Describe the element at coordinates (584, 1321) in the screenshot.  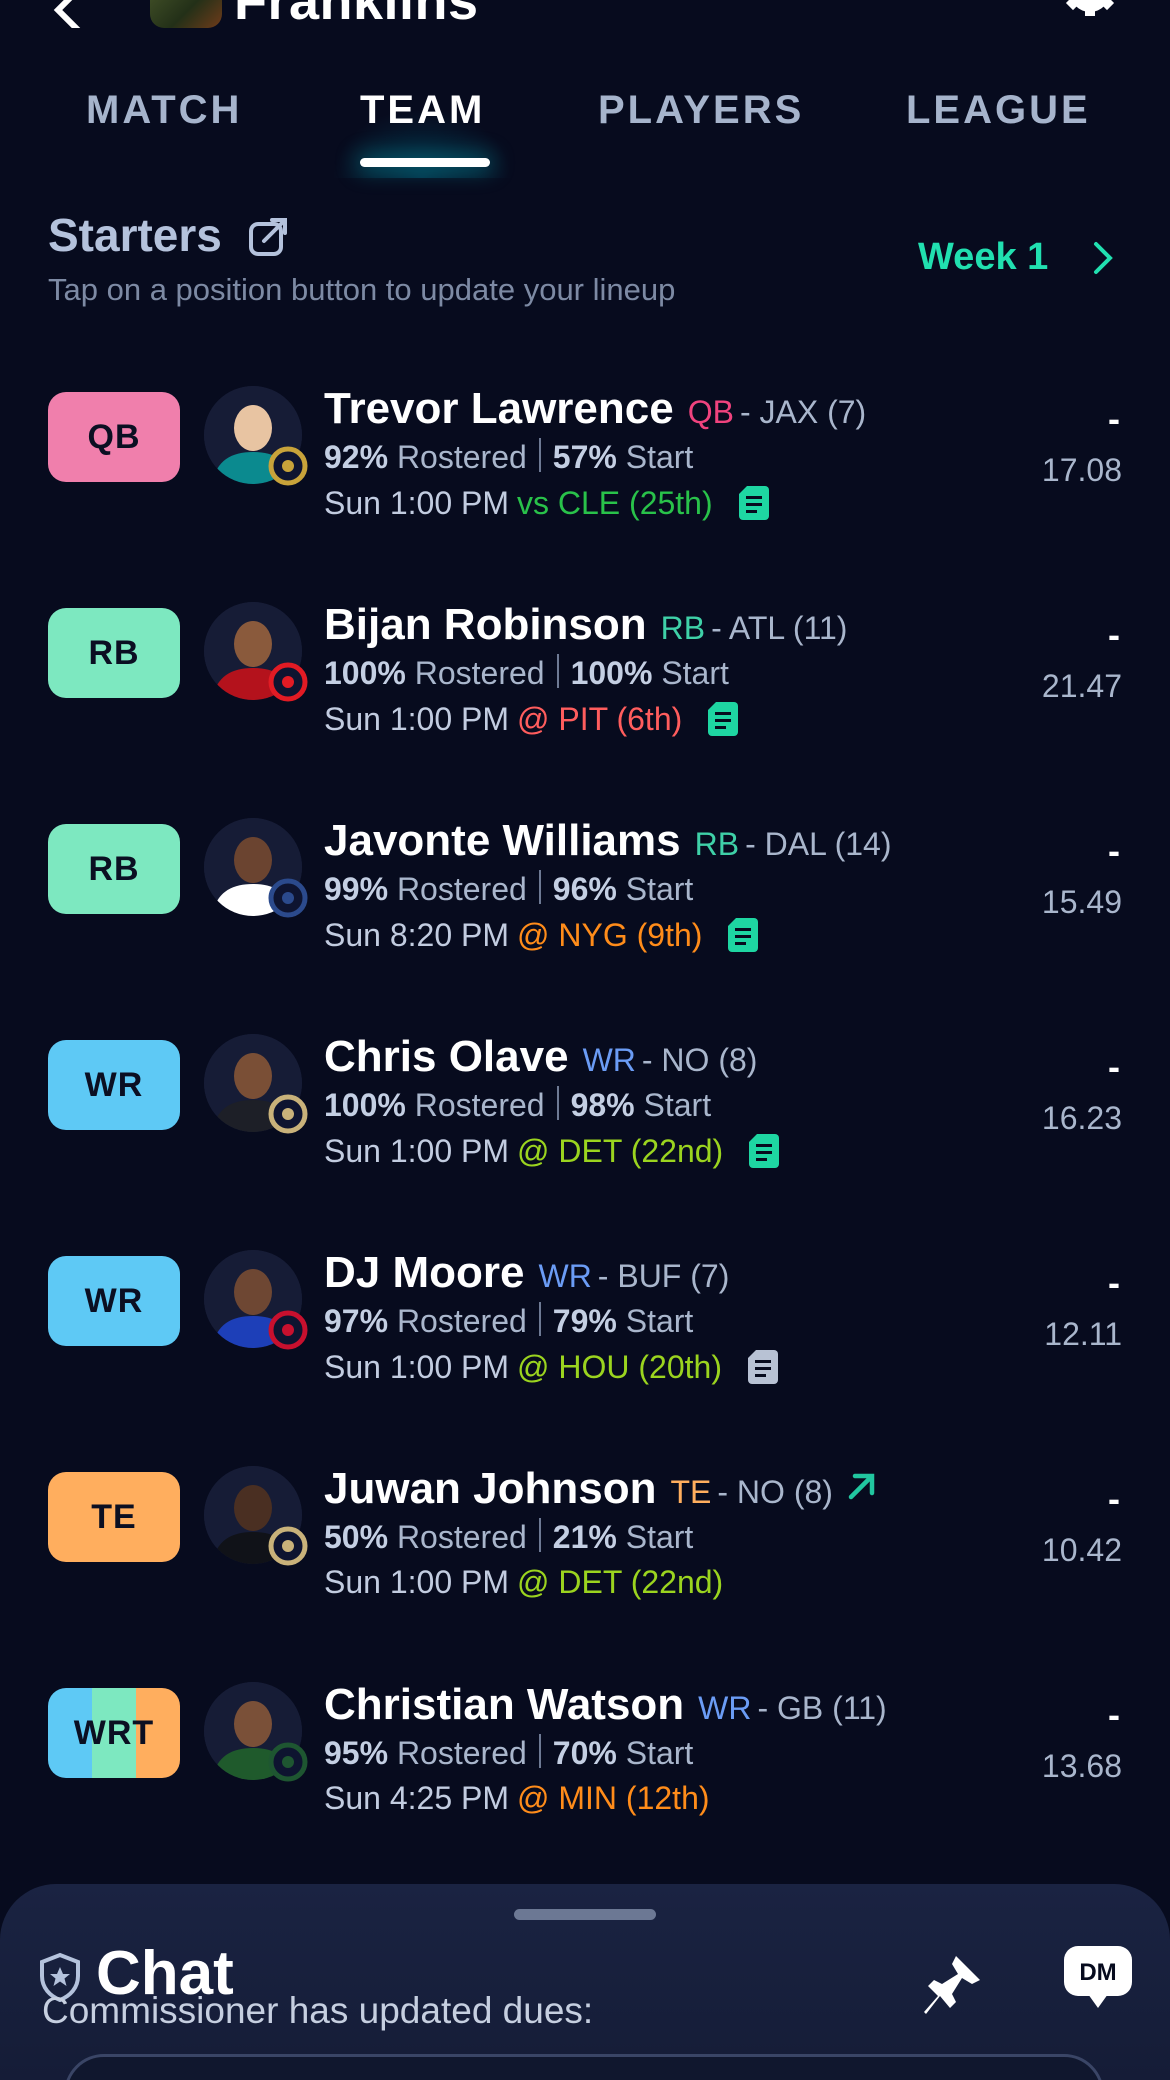
I see `start-percent: 79%` at that location.